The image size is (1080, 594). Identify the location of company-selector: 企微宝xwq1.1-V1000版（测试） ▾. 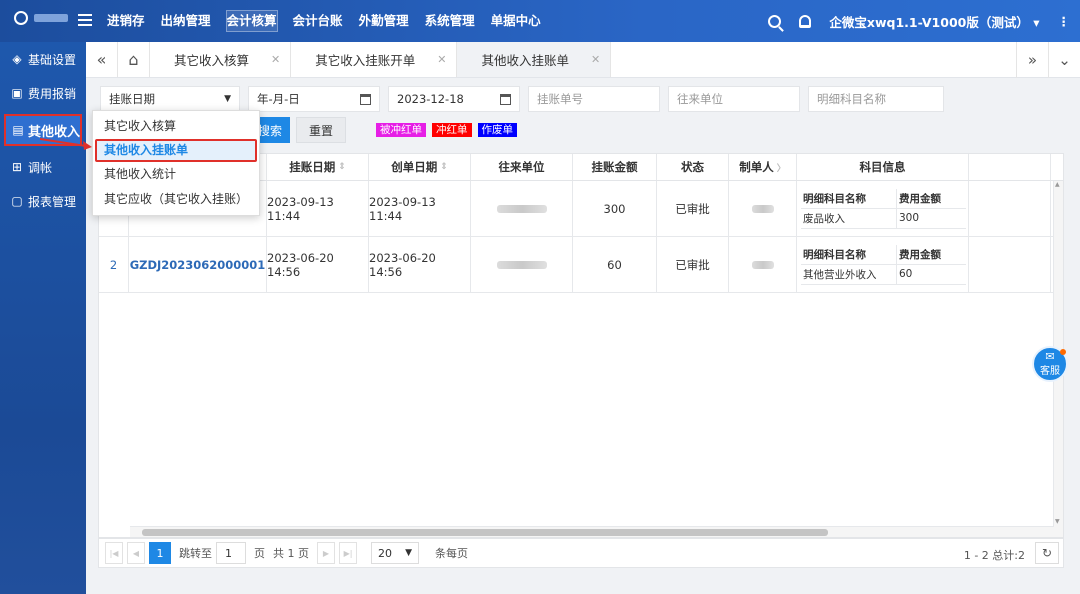
(934, 21).